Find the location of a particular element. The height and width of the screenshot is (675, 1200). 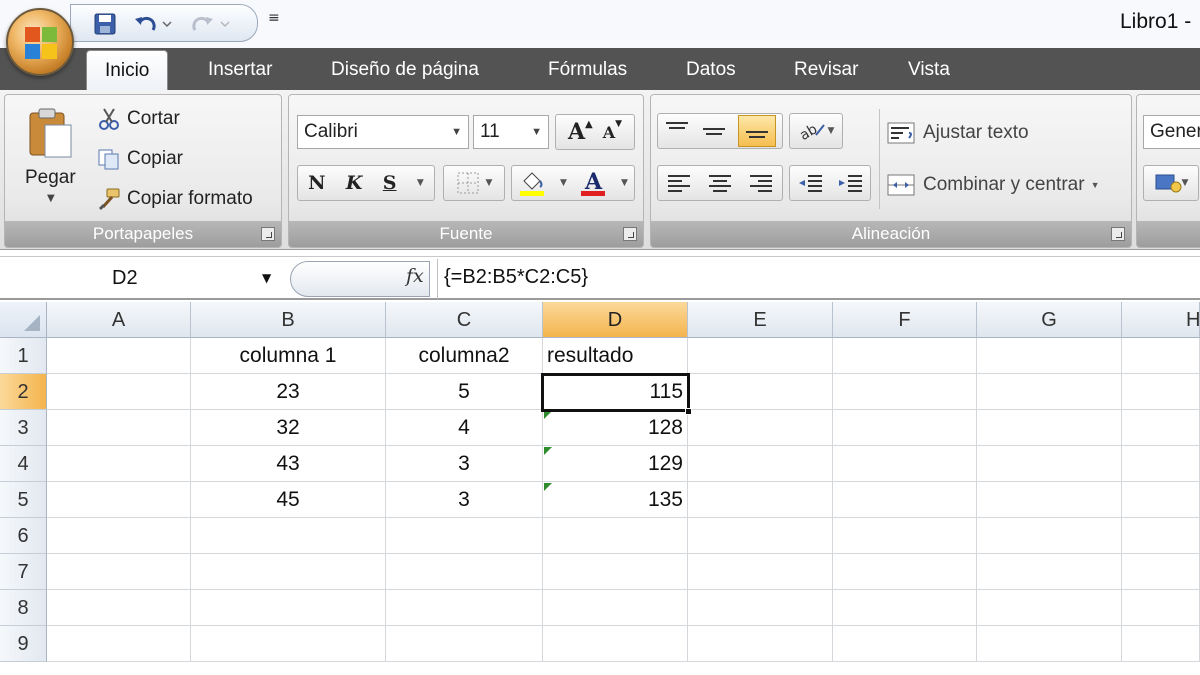

cell-c4: 3 is located at coordinates (464, 464).